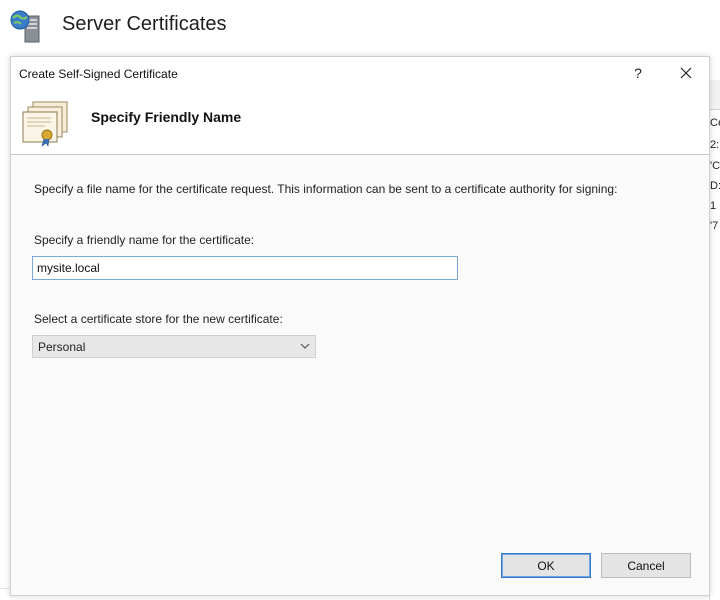 The image size is (720, 600). Describe the element at coordinates (27, 27) in the screenshot. I see `server-globe-icon` at that location.